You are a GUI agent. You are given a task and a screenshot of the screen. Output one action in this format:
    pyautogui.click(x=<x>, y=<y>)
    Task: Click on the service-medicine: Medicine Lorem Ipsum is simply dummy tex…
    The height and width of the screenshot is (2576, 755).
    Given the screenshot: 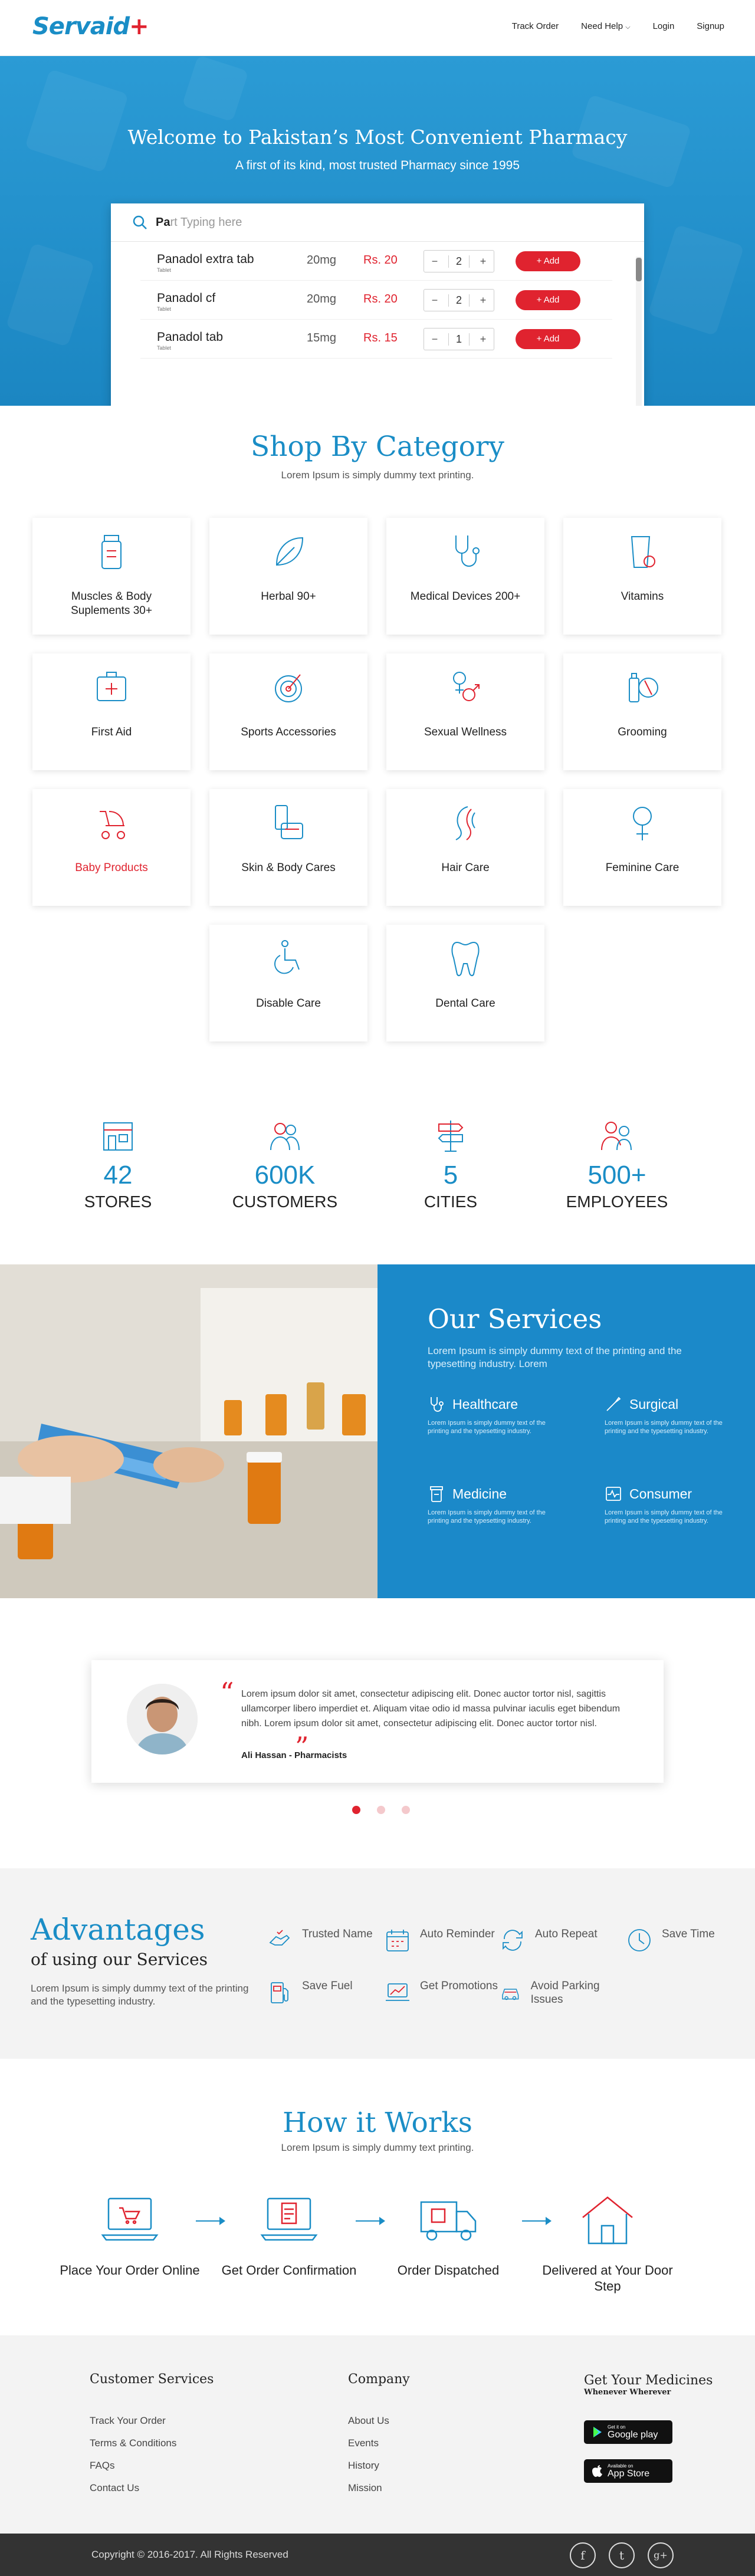 What is the action you would take?
    pyautogui.click(x=495, y=1505)
    